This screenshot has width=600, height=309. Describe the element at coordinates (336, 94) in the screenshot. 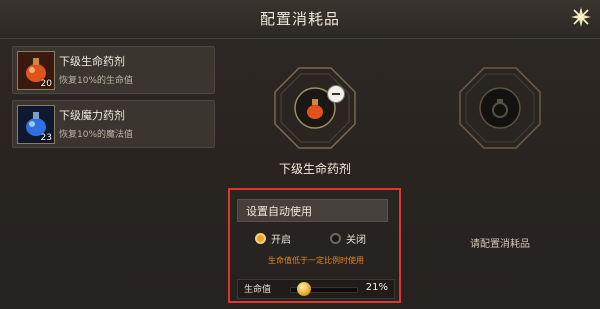

I see `remove-slot-button` at that location.